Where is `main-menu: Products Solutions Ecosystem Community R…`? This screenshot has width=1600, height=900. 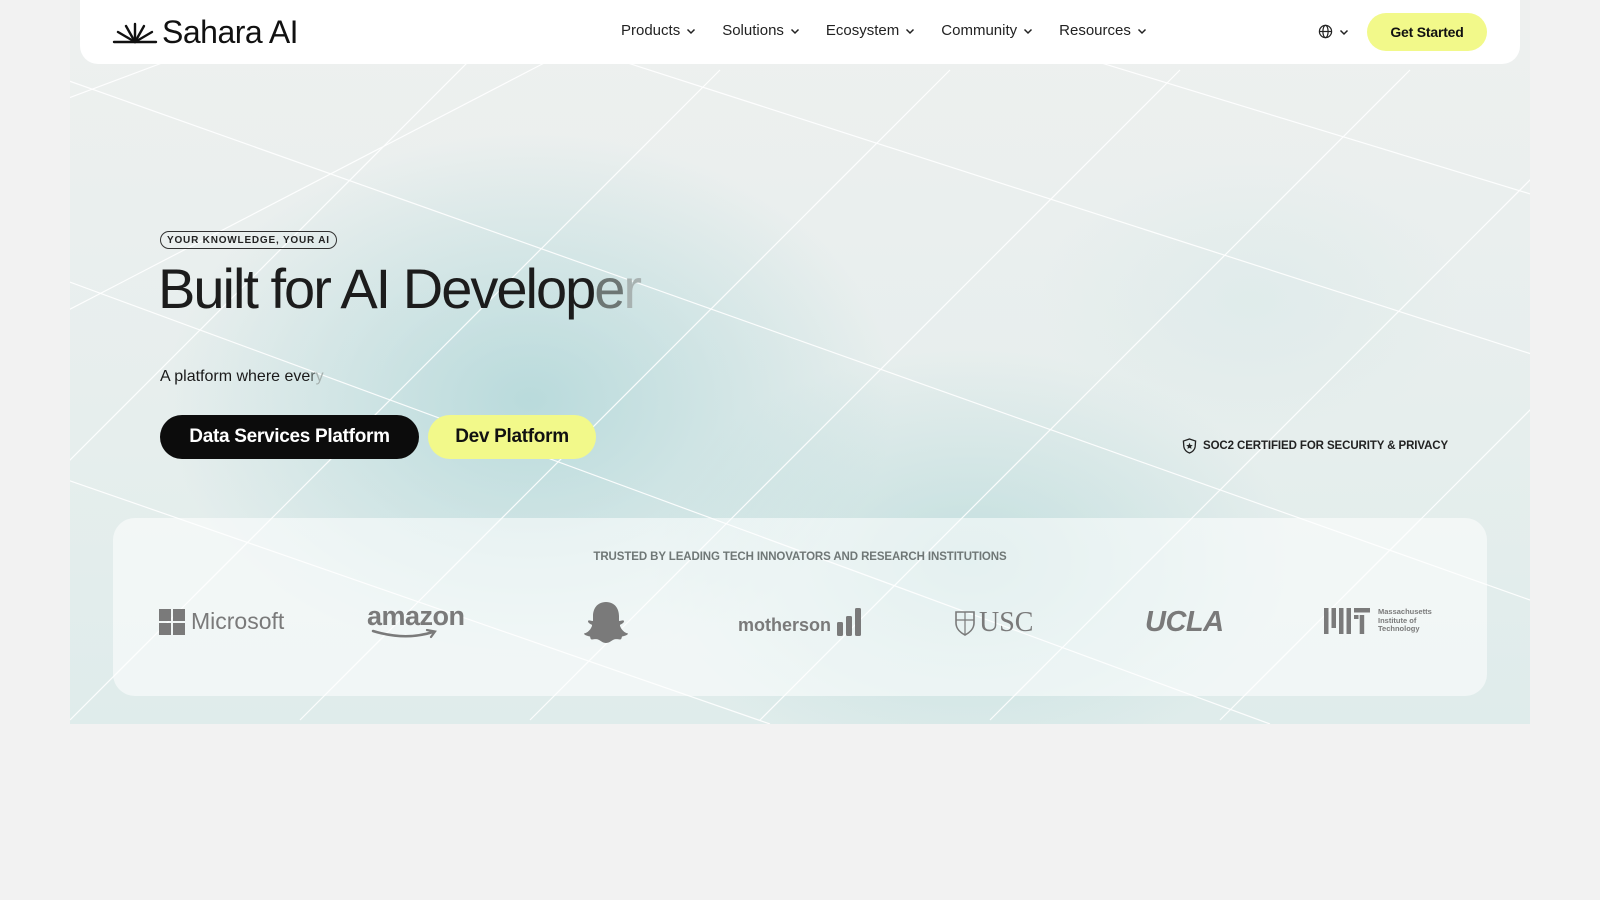
main-menu: Products Solutions Ecosystem Community R… is located at coordinates (897, 30).